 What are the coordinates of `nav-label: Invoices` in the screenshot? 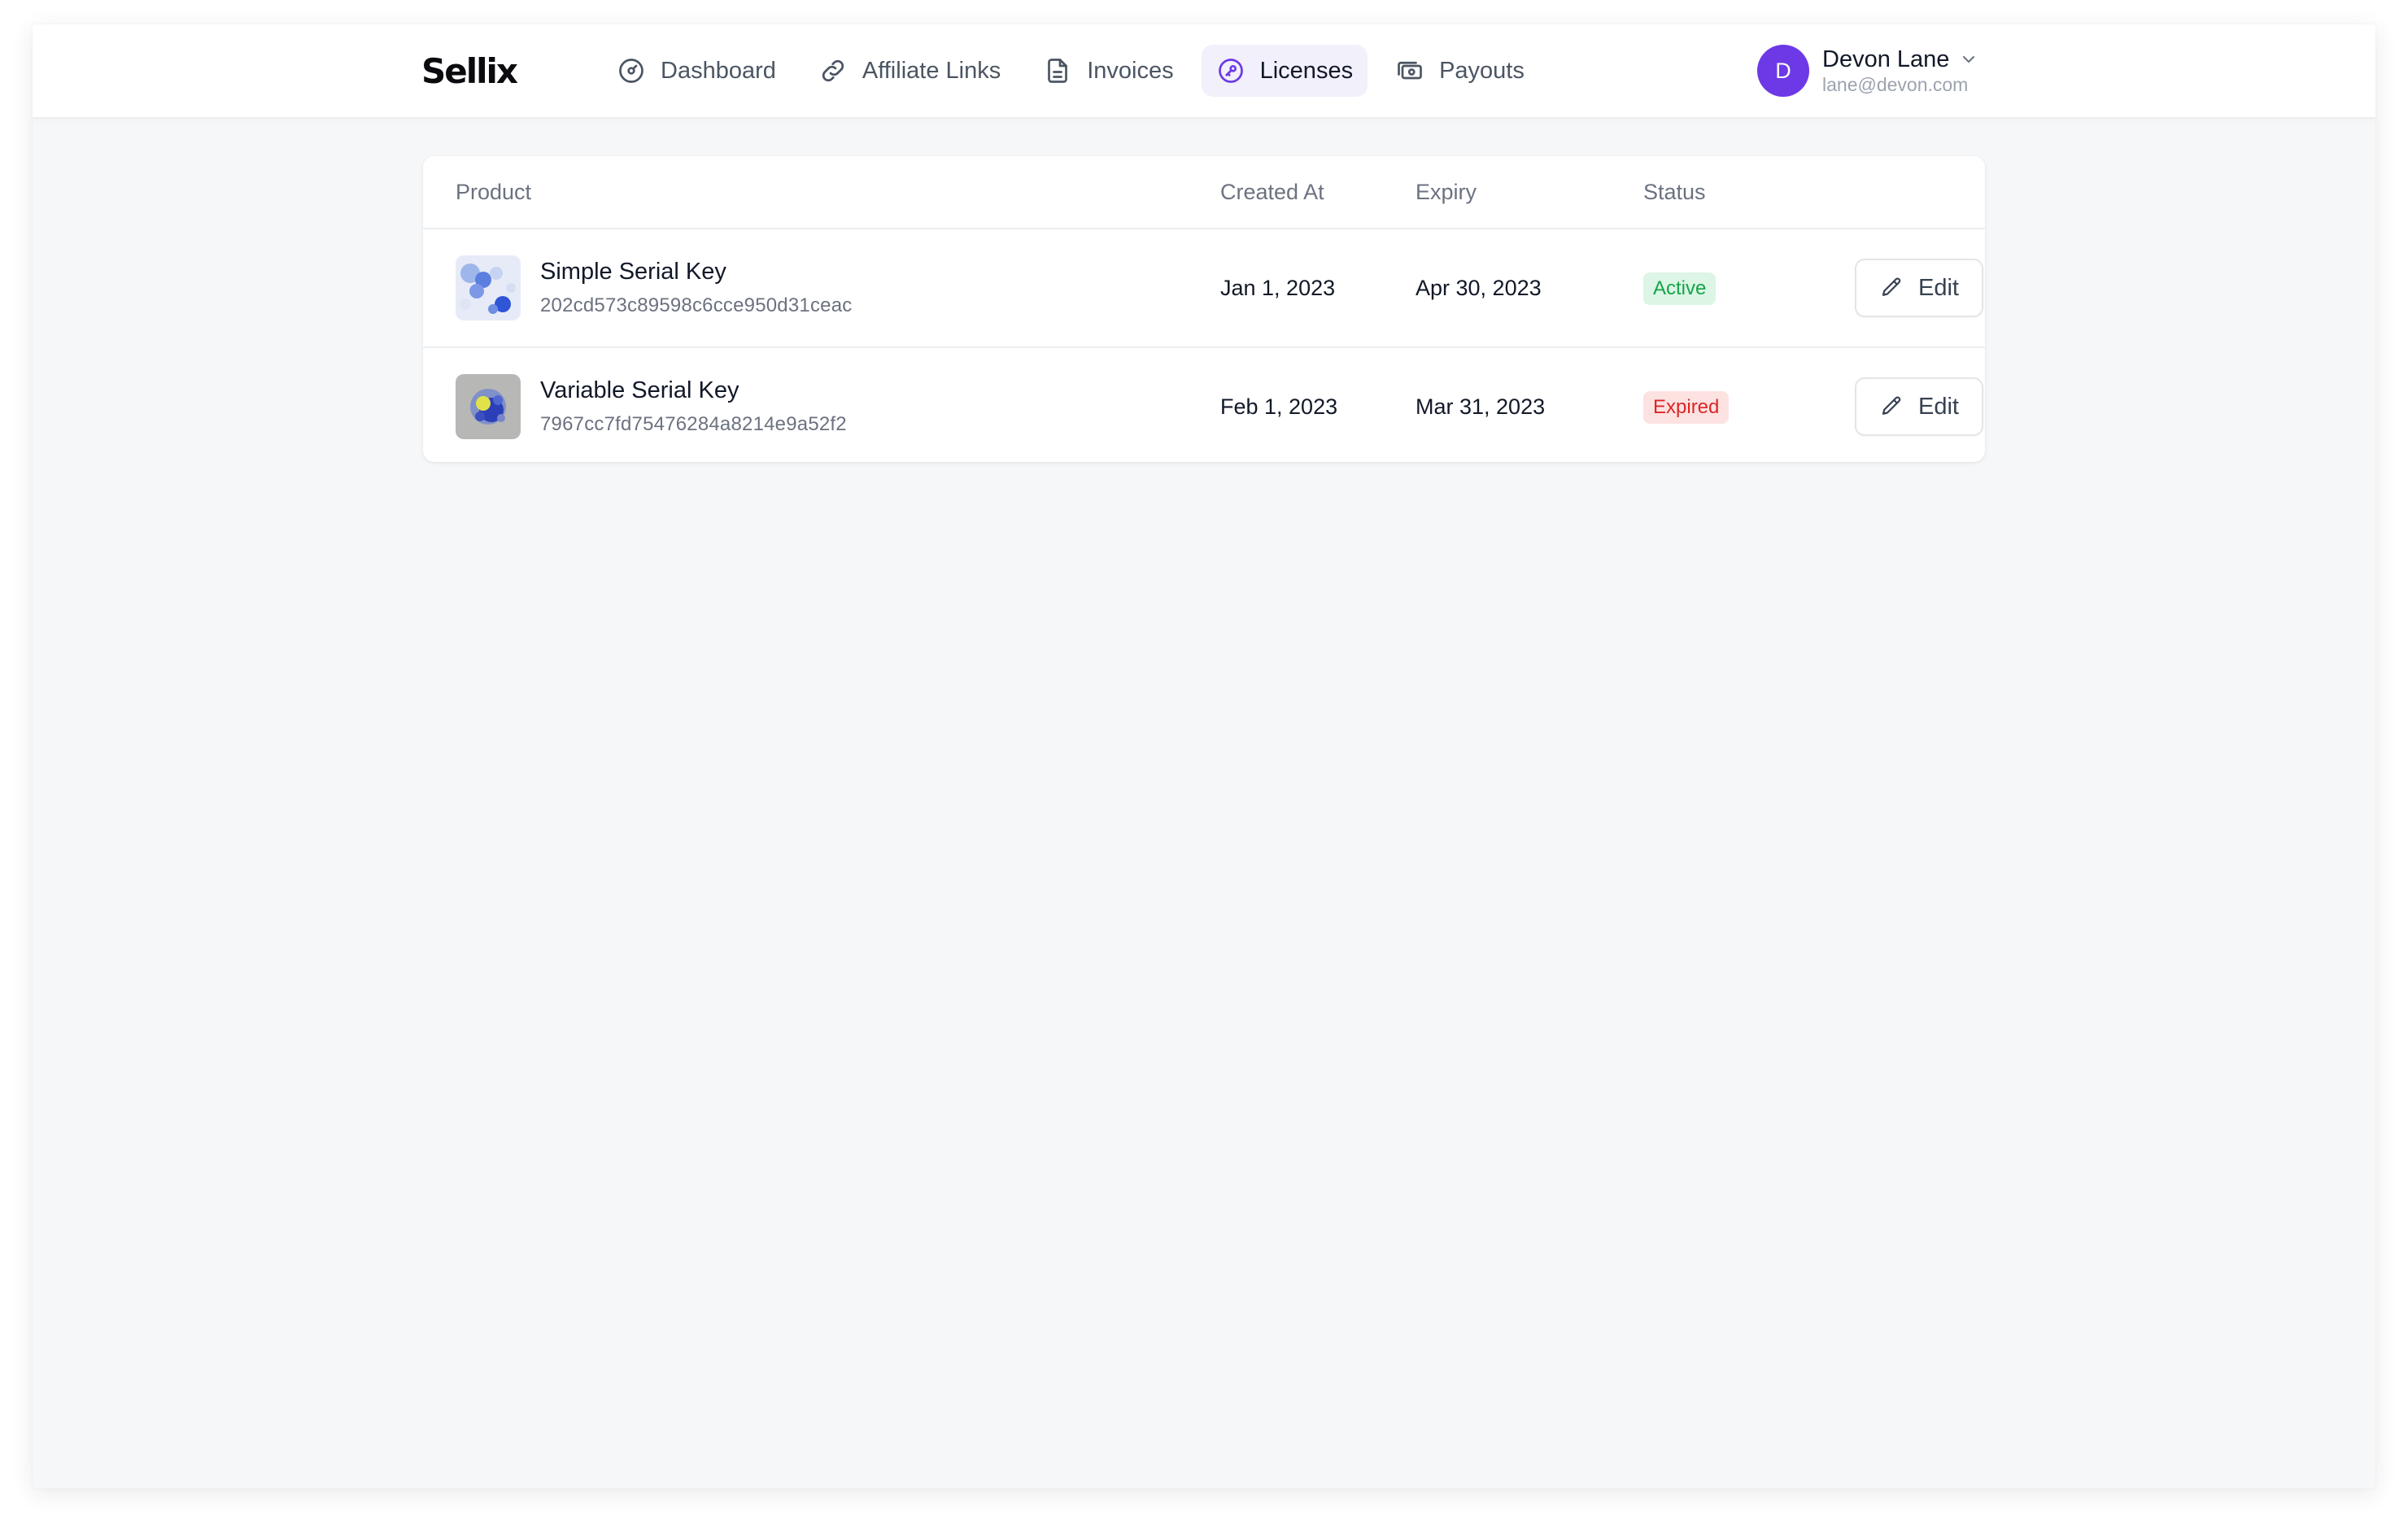 It's located at (1130, 70).